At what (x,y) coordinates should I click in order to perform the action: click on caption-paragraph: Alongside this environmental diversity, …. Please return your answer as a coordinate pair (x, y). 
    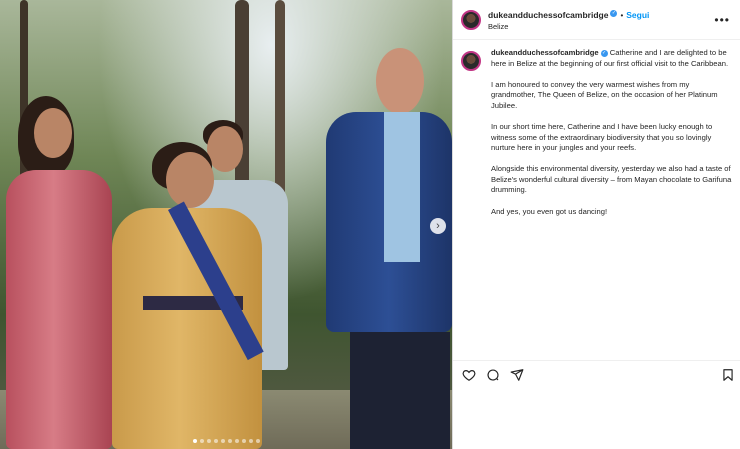
    Looking at the image, I should click on (611, 179).